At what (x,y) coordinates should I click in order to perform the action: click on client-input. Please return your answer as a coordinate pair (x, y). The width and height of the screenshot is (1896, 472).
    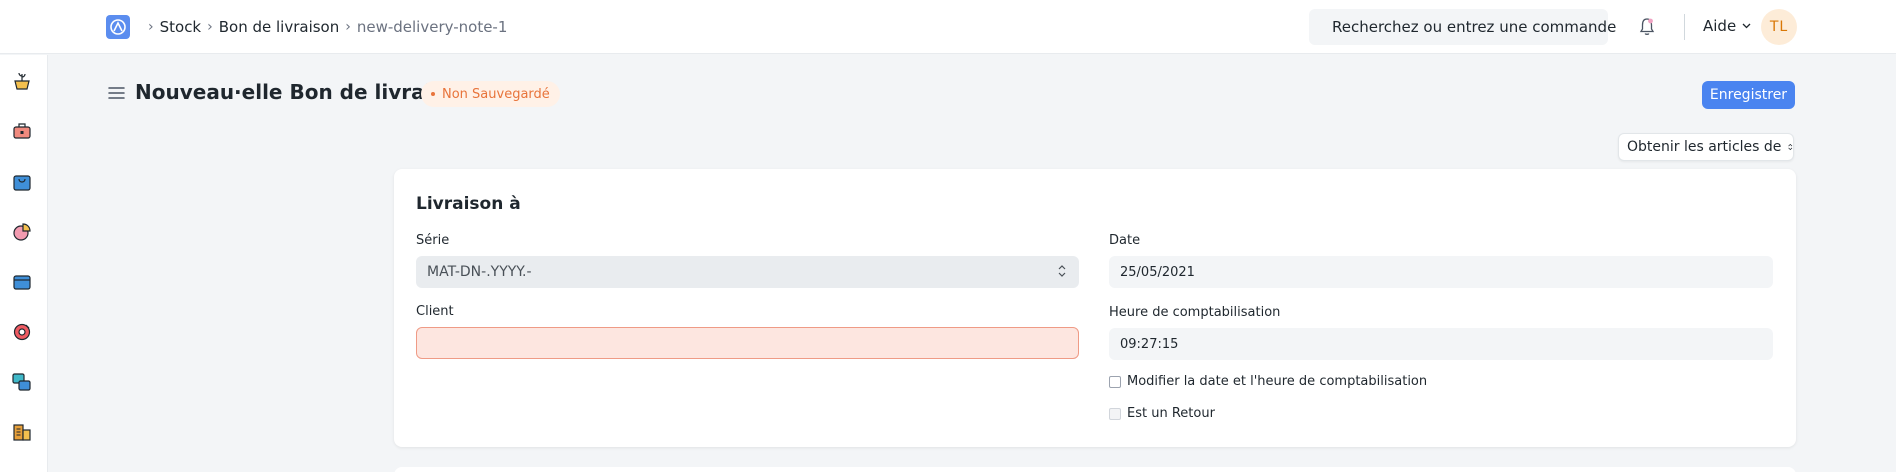
    Looking at the image, I should click on (747, 343).